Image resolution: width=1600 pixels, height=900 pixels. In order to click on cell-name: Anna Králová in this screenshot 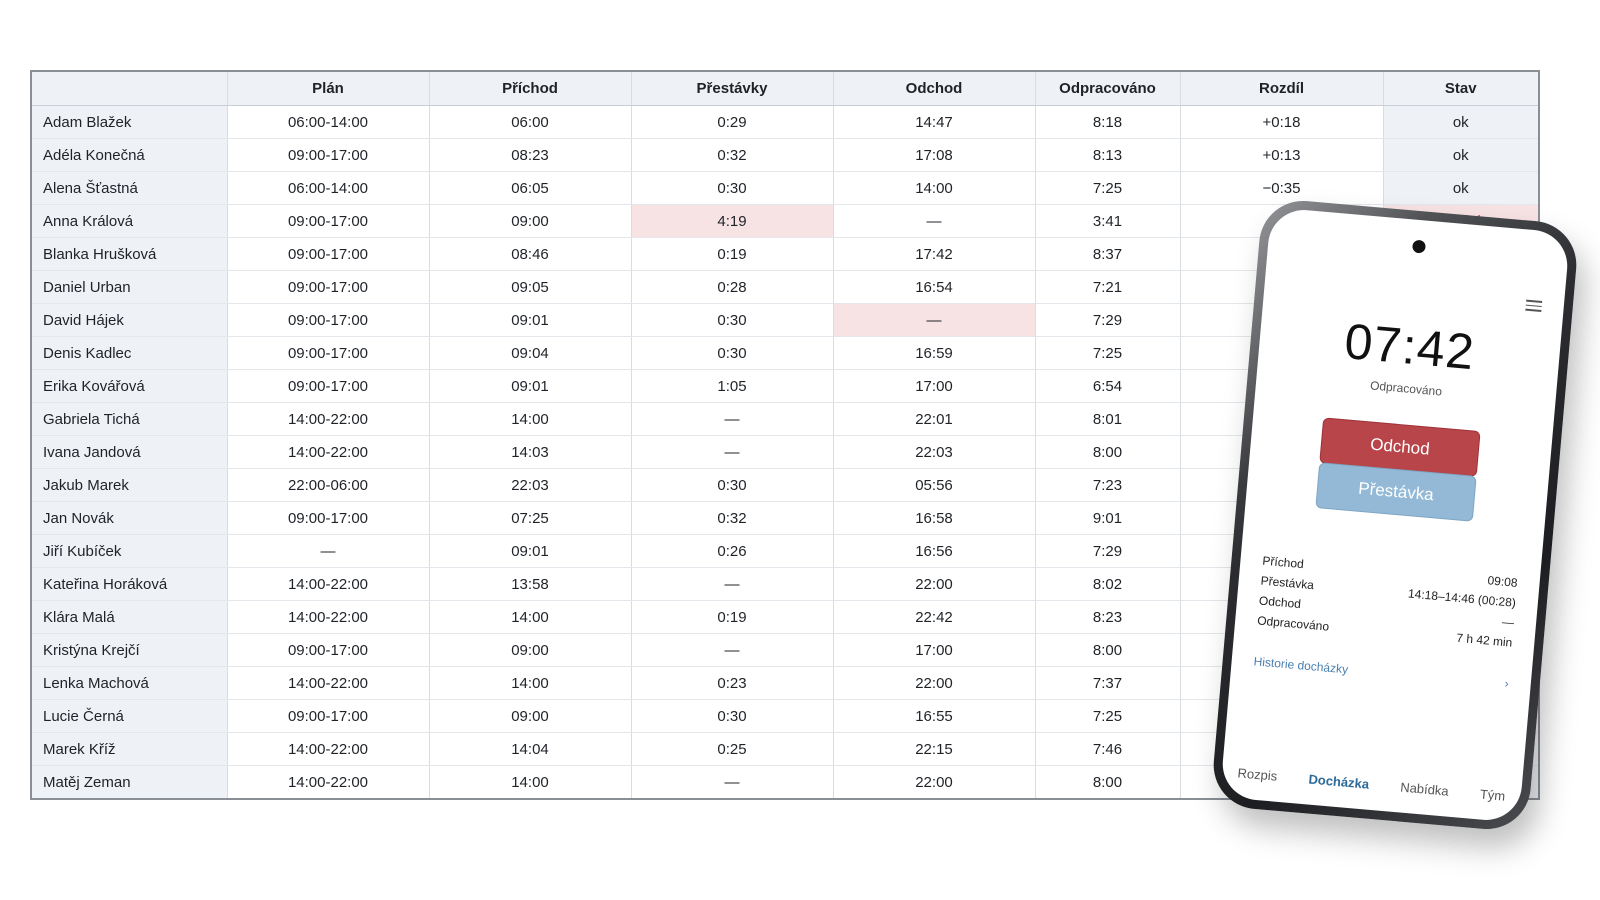, I will do `click(129, 221)`.